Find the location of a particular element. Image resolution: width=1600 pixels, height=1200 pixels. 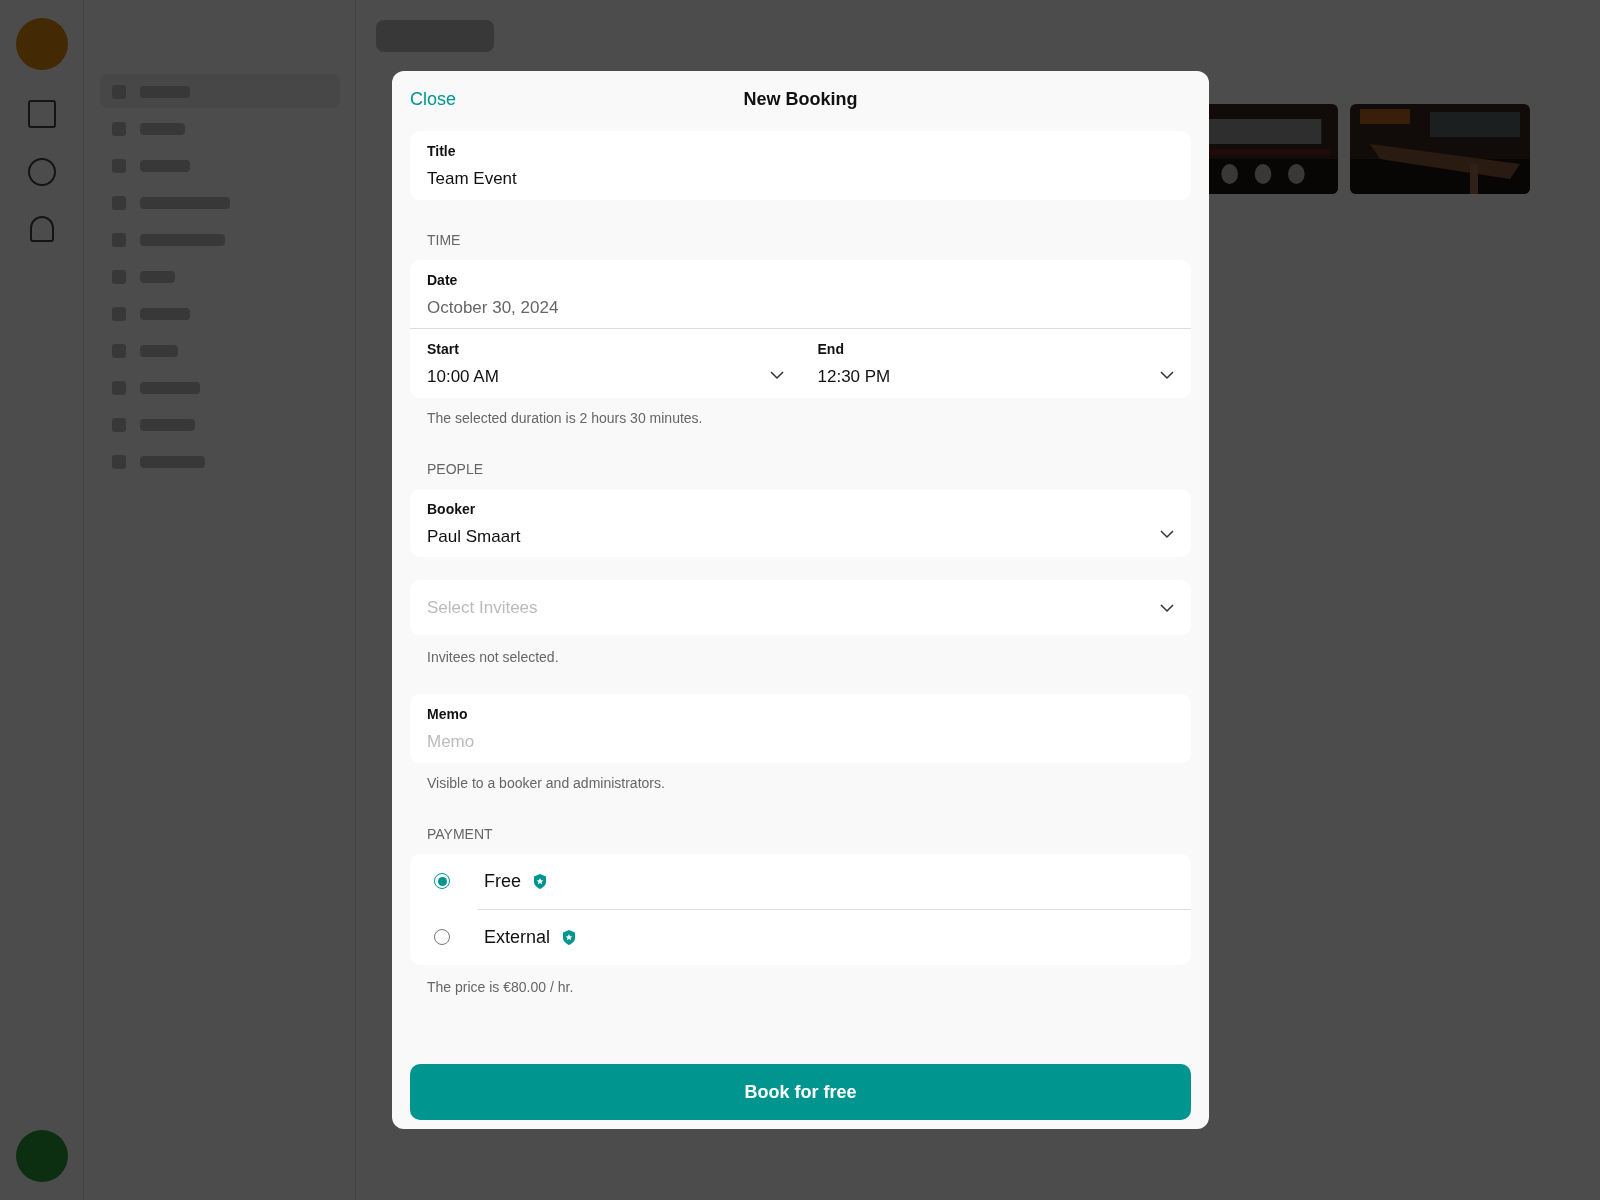

booker-select: Booker Paul Smaart is located at coordinates (800, 522).